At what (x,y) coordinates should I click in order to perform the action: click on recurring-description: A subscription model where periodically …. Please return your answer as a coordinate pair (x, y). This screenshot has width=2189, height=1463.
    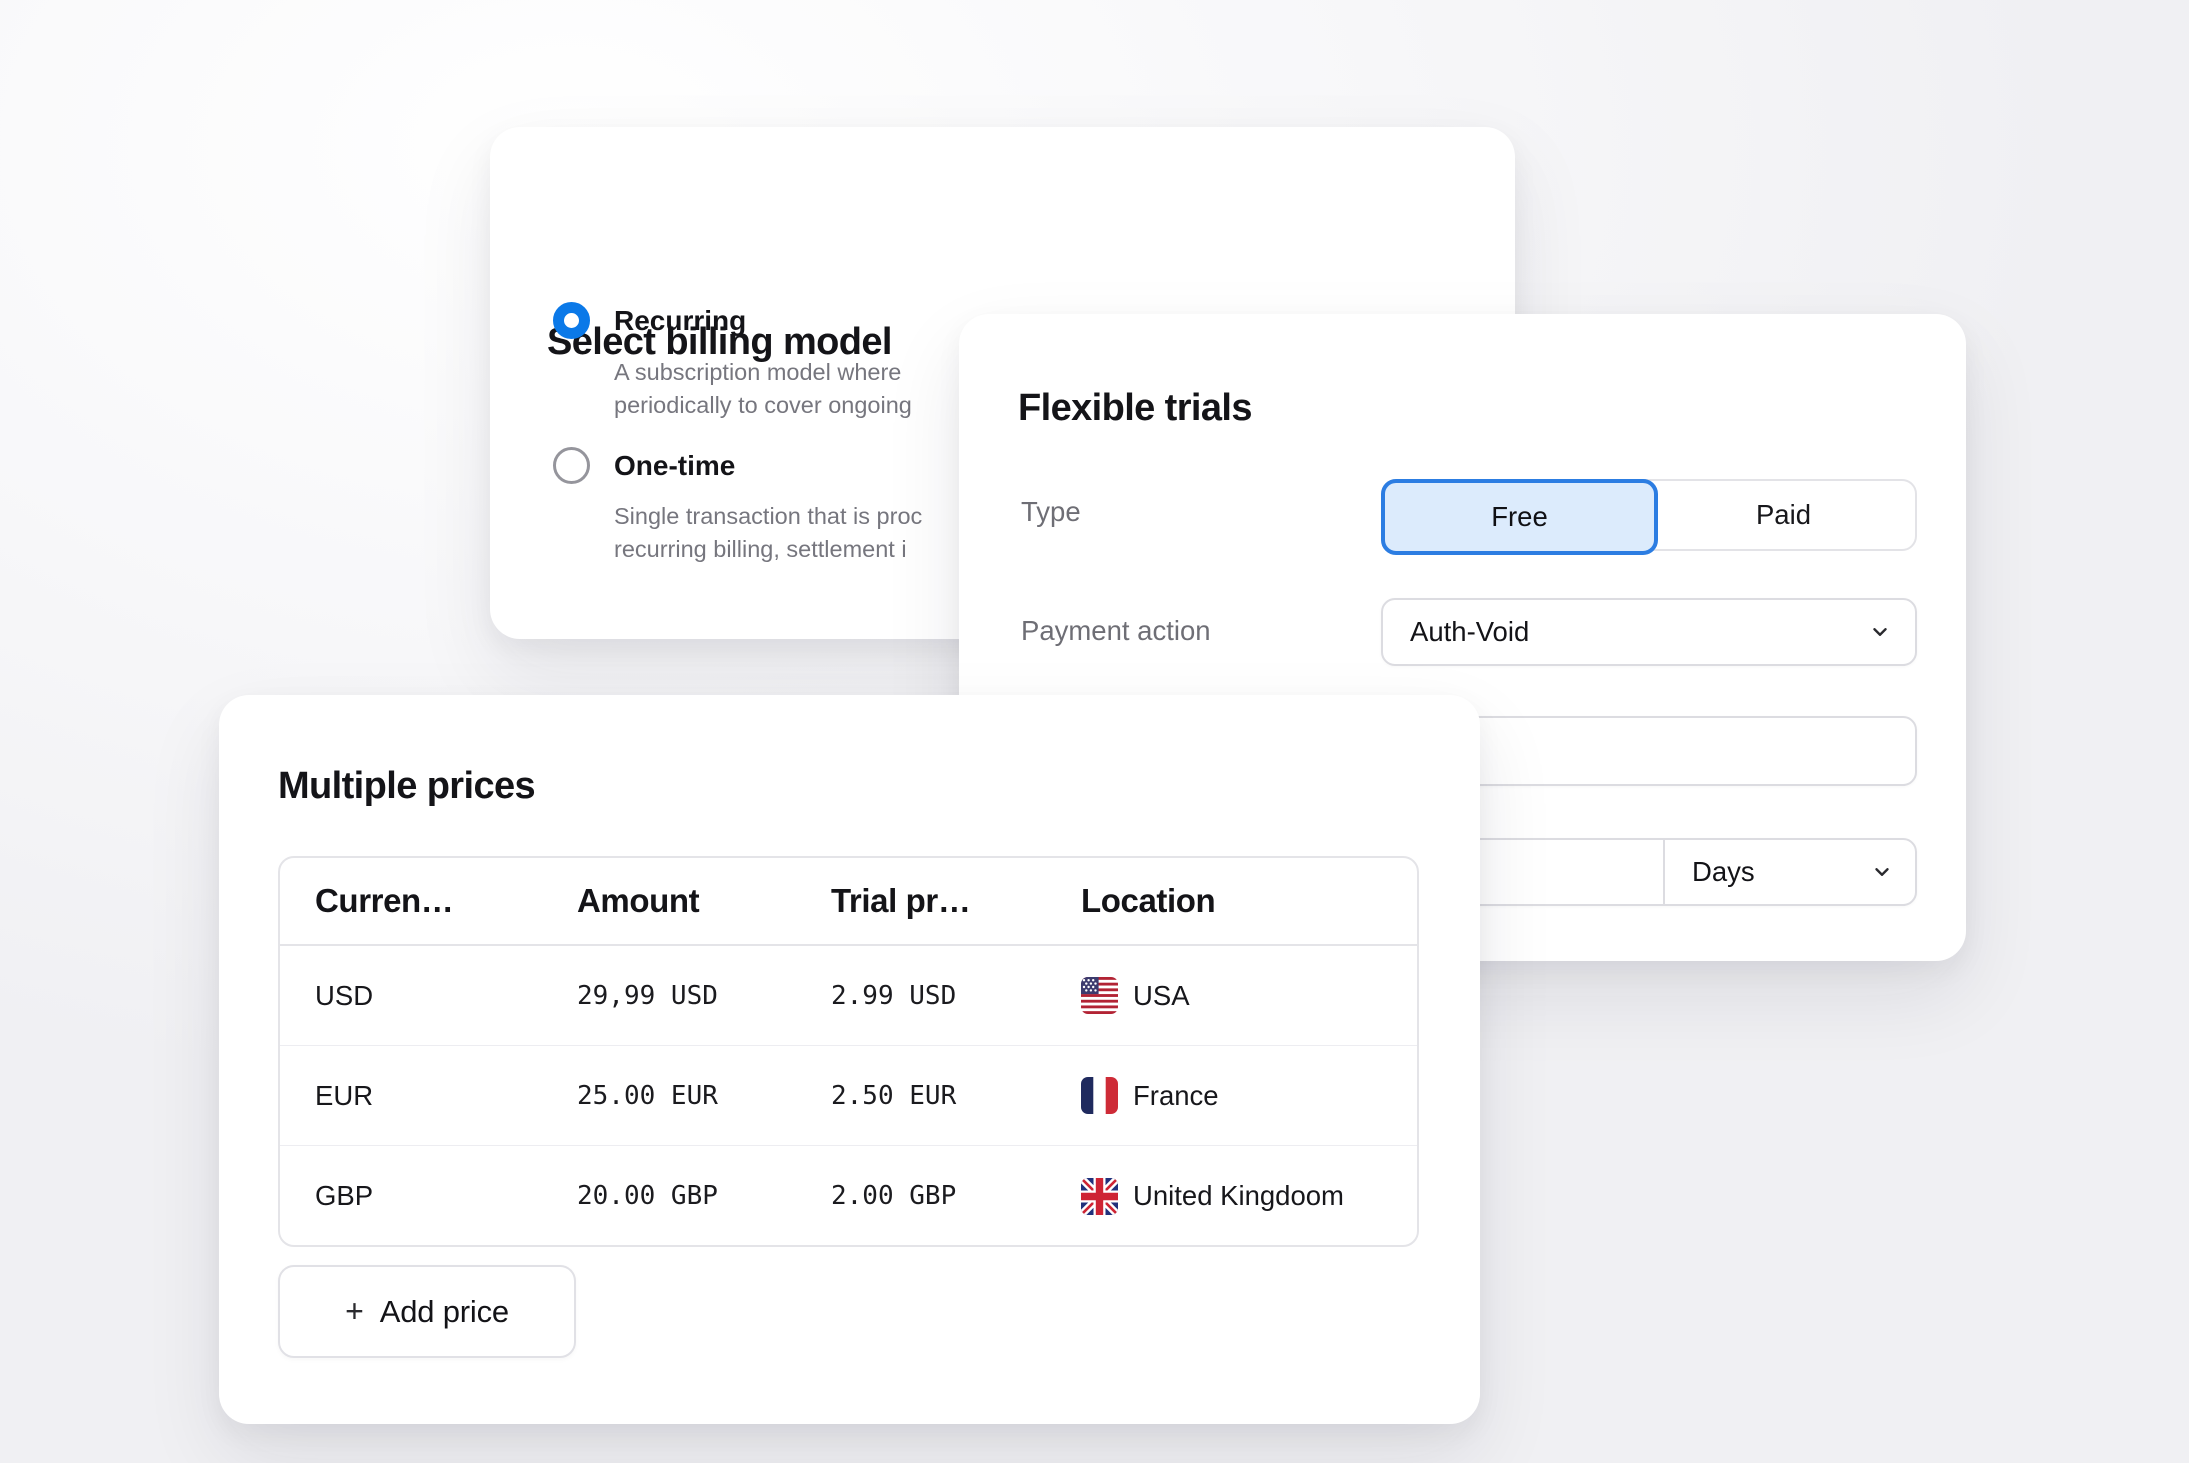
    Looking at the image, I should click on (763, 389).